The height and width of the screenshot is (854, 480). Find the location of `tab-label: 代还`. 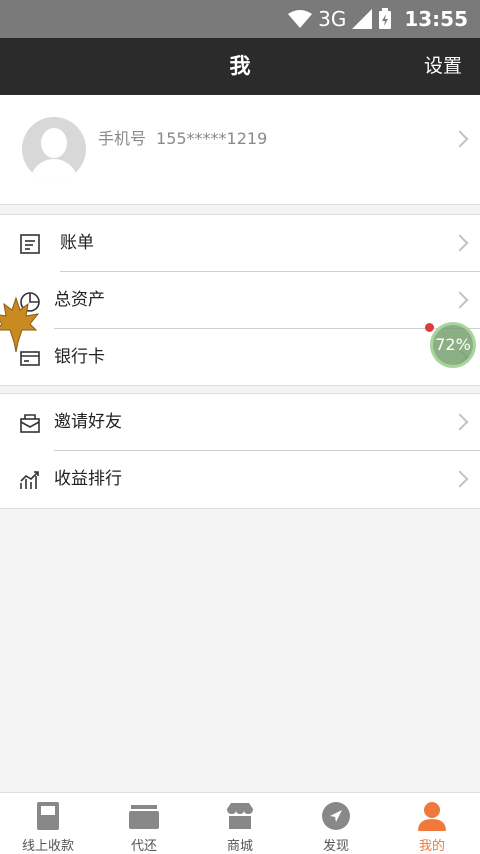

tab-label: 代还 is located at coordinates (143, 846).